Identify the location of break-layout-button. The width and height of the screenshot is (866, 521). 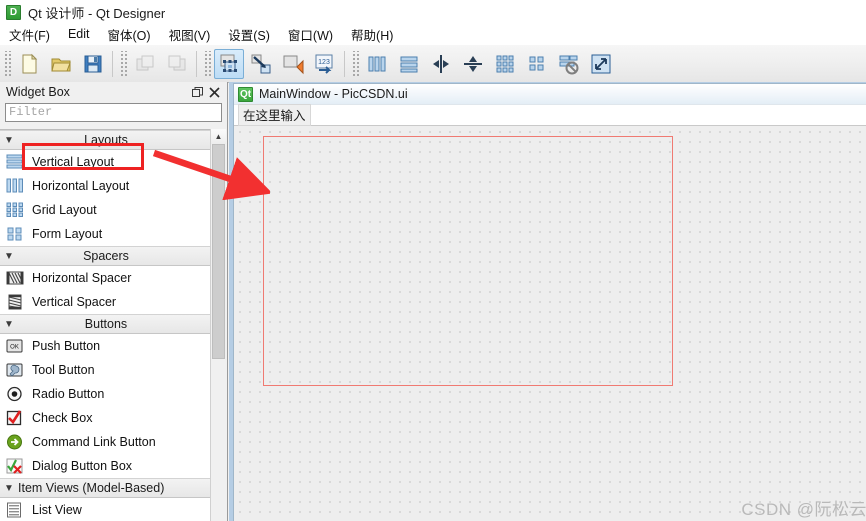
(569, 64).